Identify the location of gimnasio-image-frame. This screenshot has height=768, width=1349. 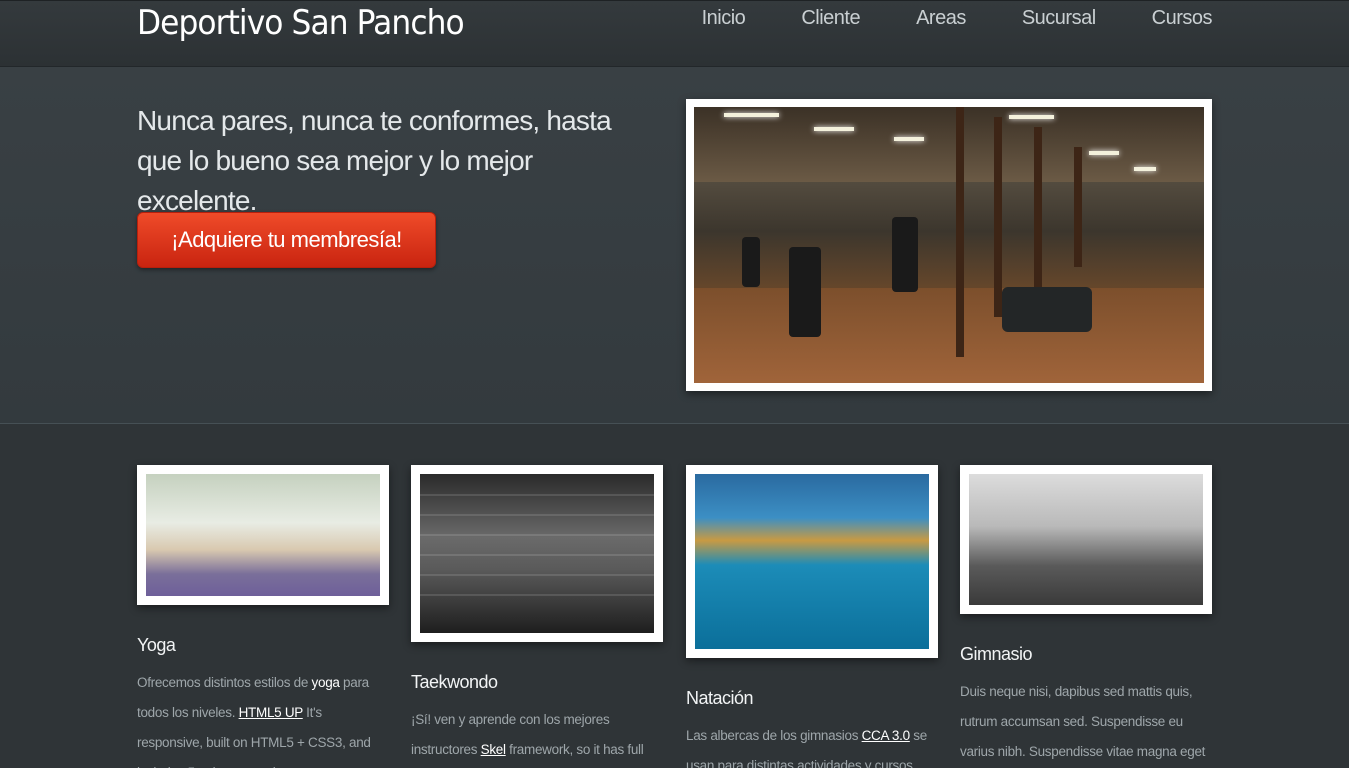
(1086, 539).